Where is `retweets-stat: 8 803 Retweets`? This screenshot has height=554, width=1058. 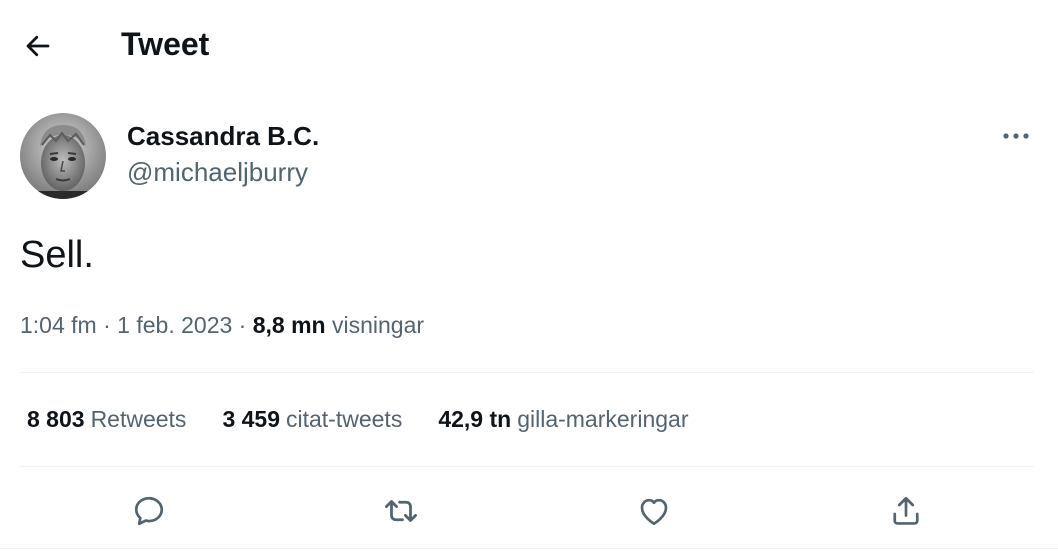 retweets-stat: 8 803 Retweets is located at coordinates (106, 419).